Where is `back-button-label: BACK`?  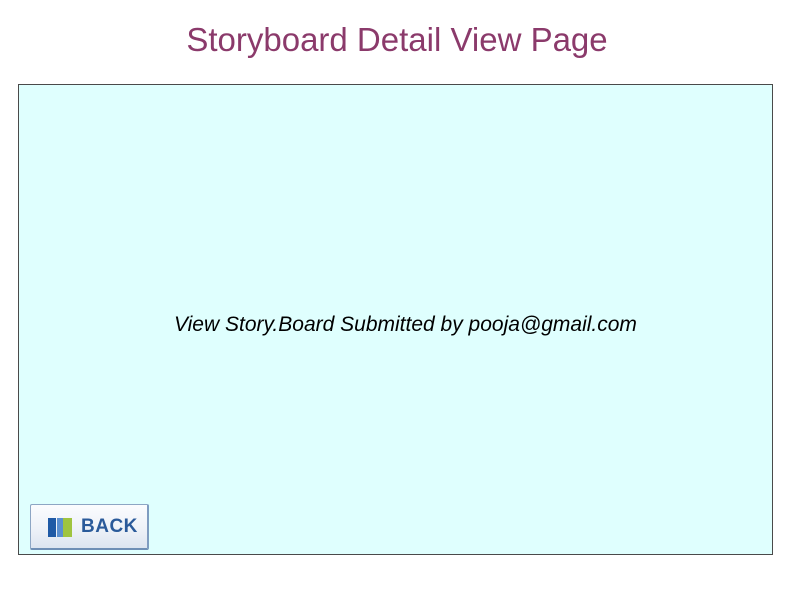 back-button-label: BACK is located at coordinates (109, 526).